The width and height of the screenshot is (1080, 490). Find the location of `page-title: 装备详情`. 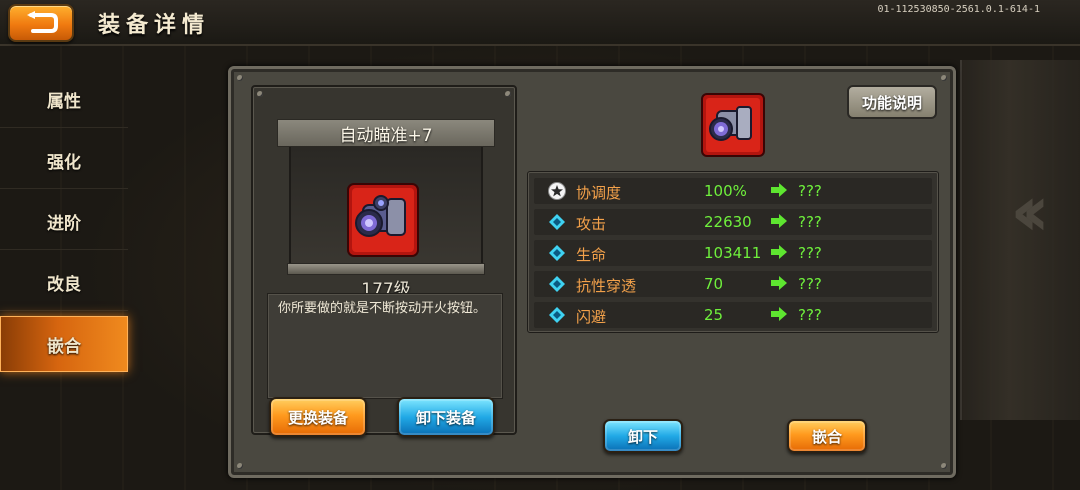

page-title: 装备详情 is located at coordinates (154, 25).